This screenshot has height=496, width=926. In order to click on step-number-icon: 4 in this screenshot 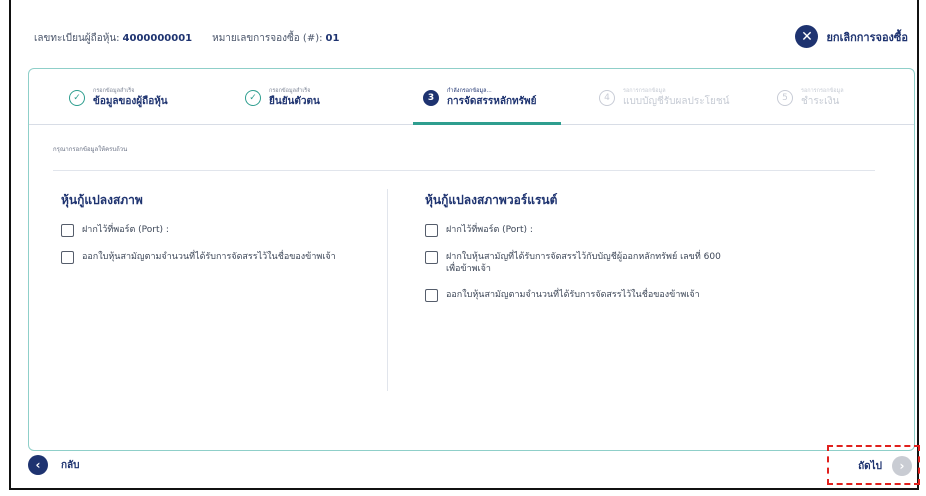, I will do `click(607, 98)`.